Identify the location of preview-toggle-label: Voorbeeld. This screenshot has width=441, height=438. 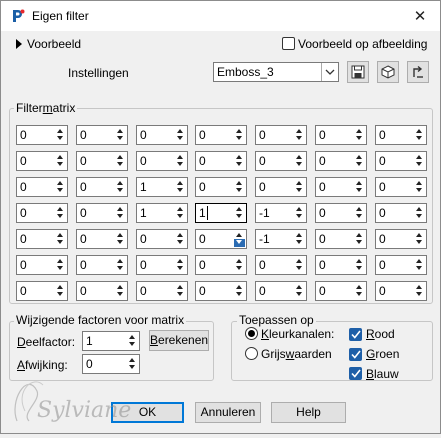
(54, 44).